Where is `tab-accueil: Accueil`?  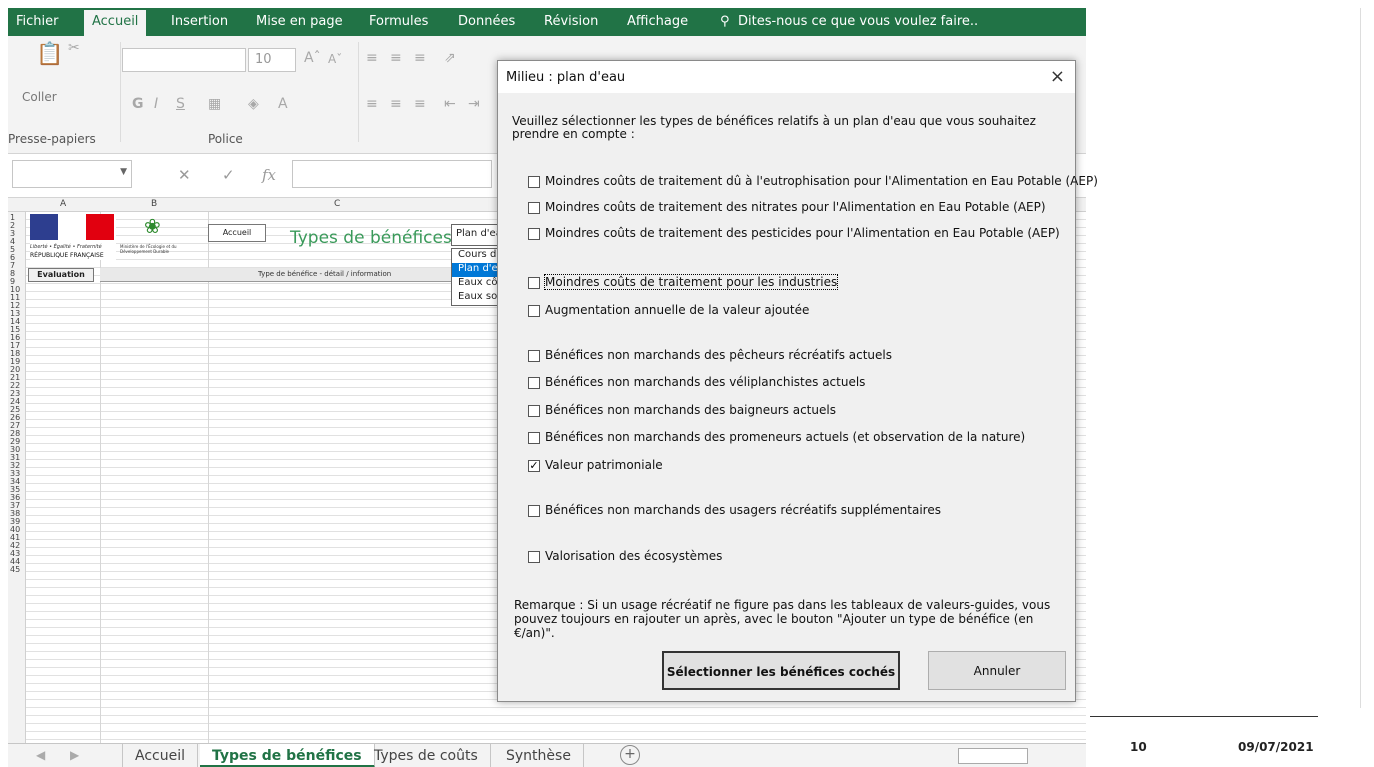 tab-accueil: Accueil is located at coordinates (160, 755).